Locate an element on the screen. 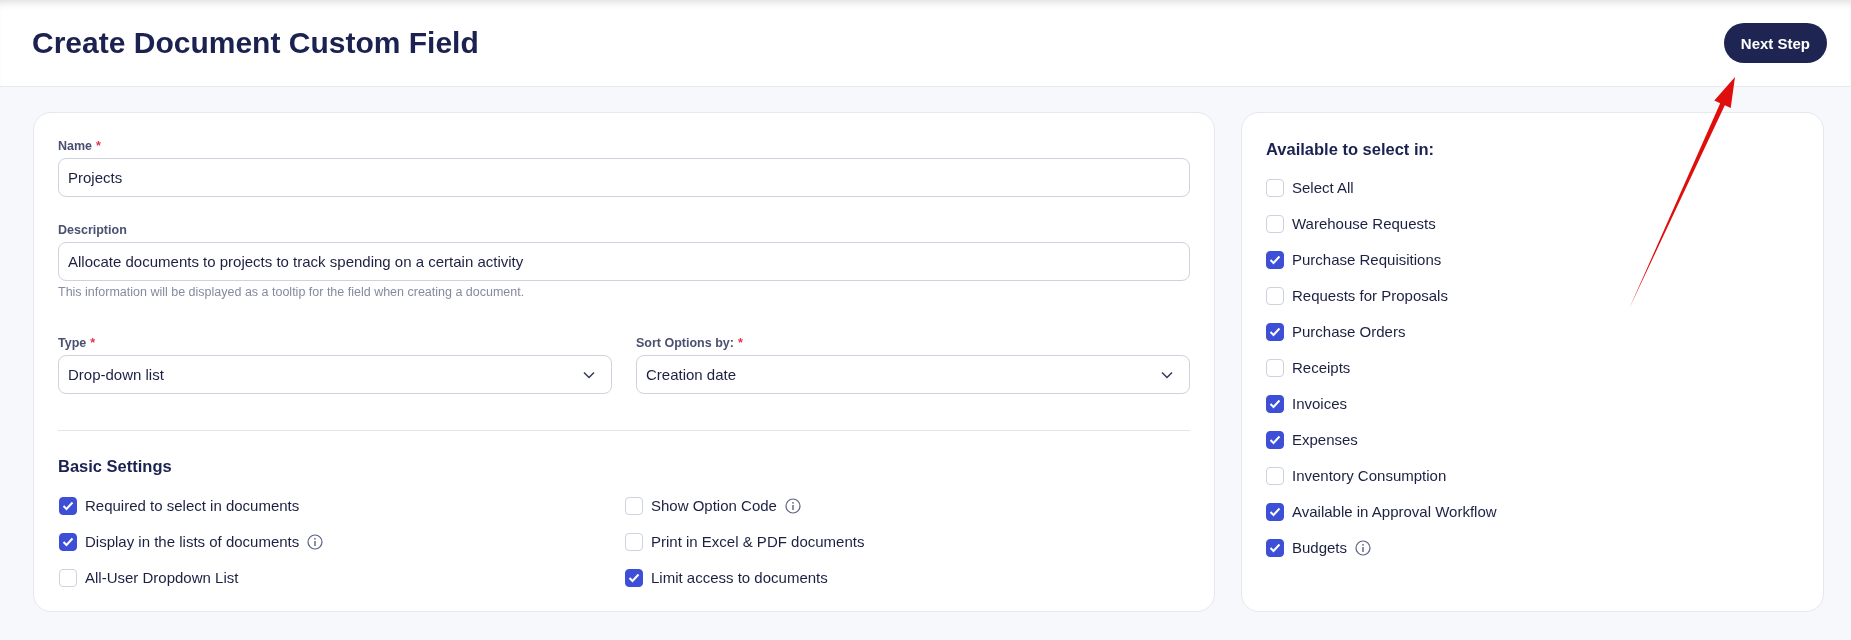  section-title: Available to select in: is located at coordinates (1351, 149).